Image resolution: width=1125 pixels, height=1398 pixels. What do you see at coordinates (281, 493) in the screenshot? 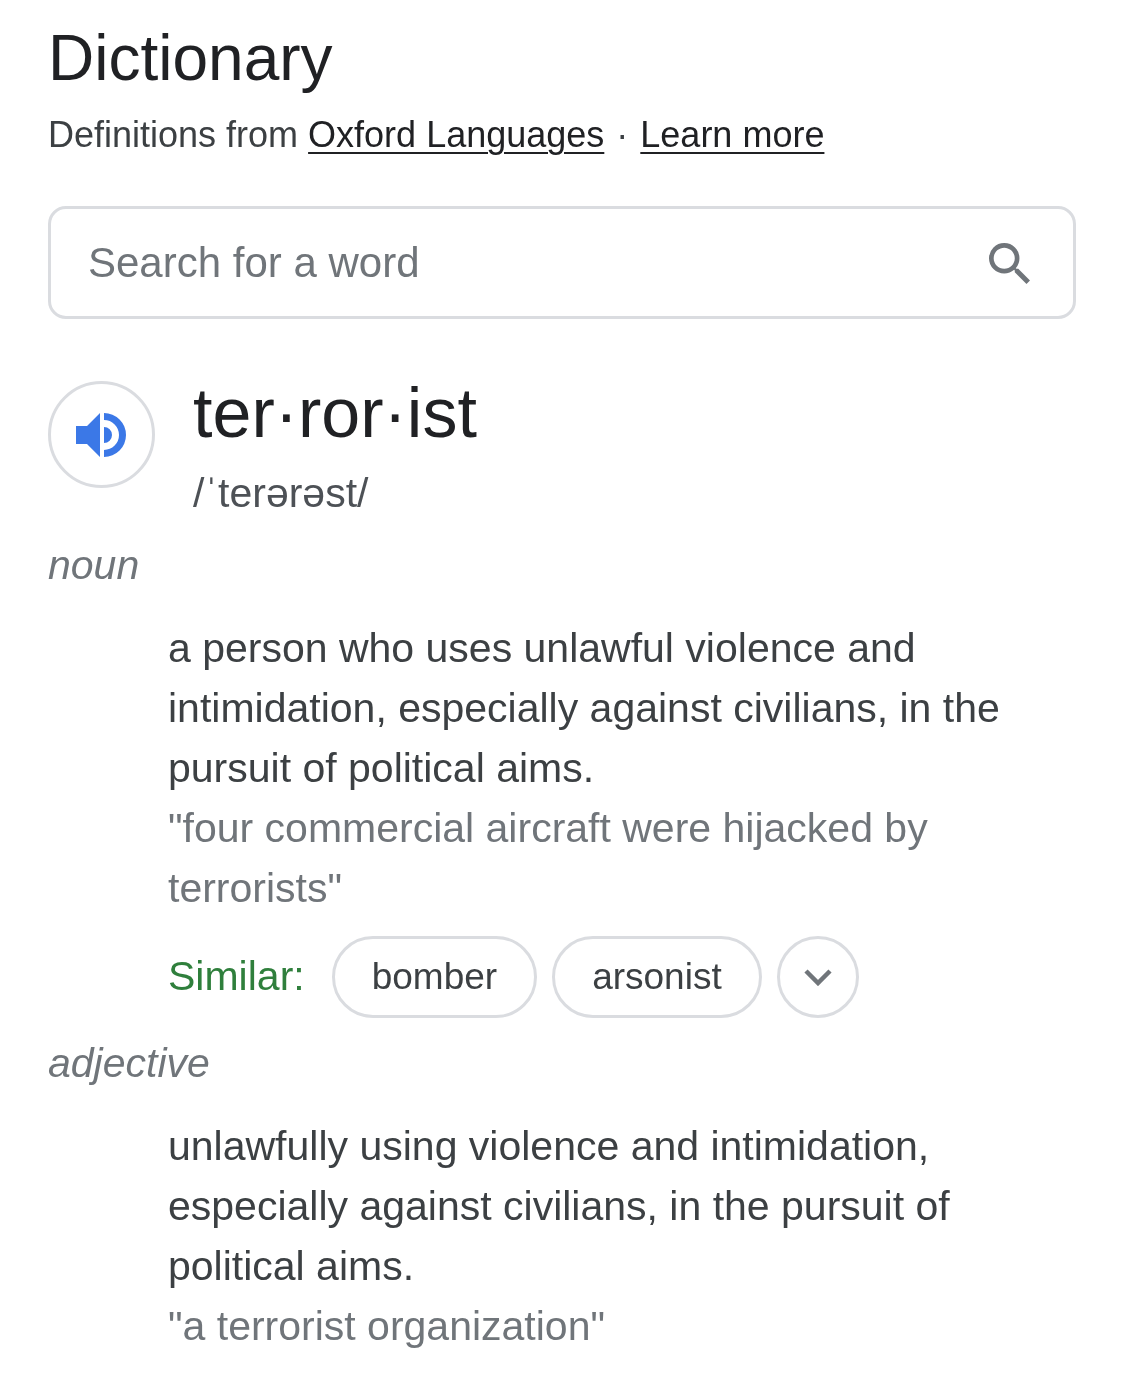
I see `phonetic-spelling: /ˈterərəst/` at bounding box center [281, 493].